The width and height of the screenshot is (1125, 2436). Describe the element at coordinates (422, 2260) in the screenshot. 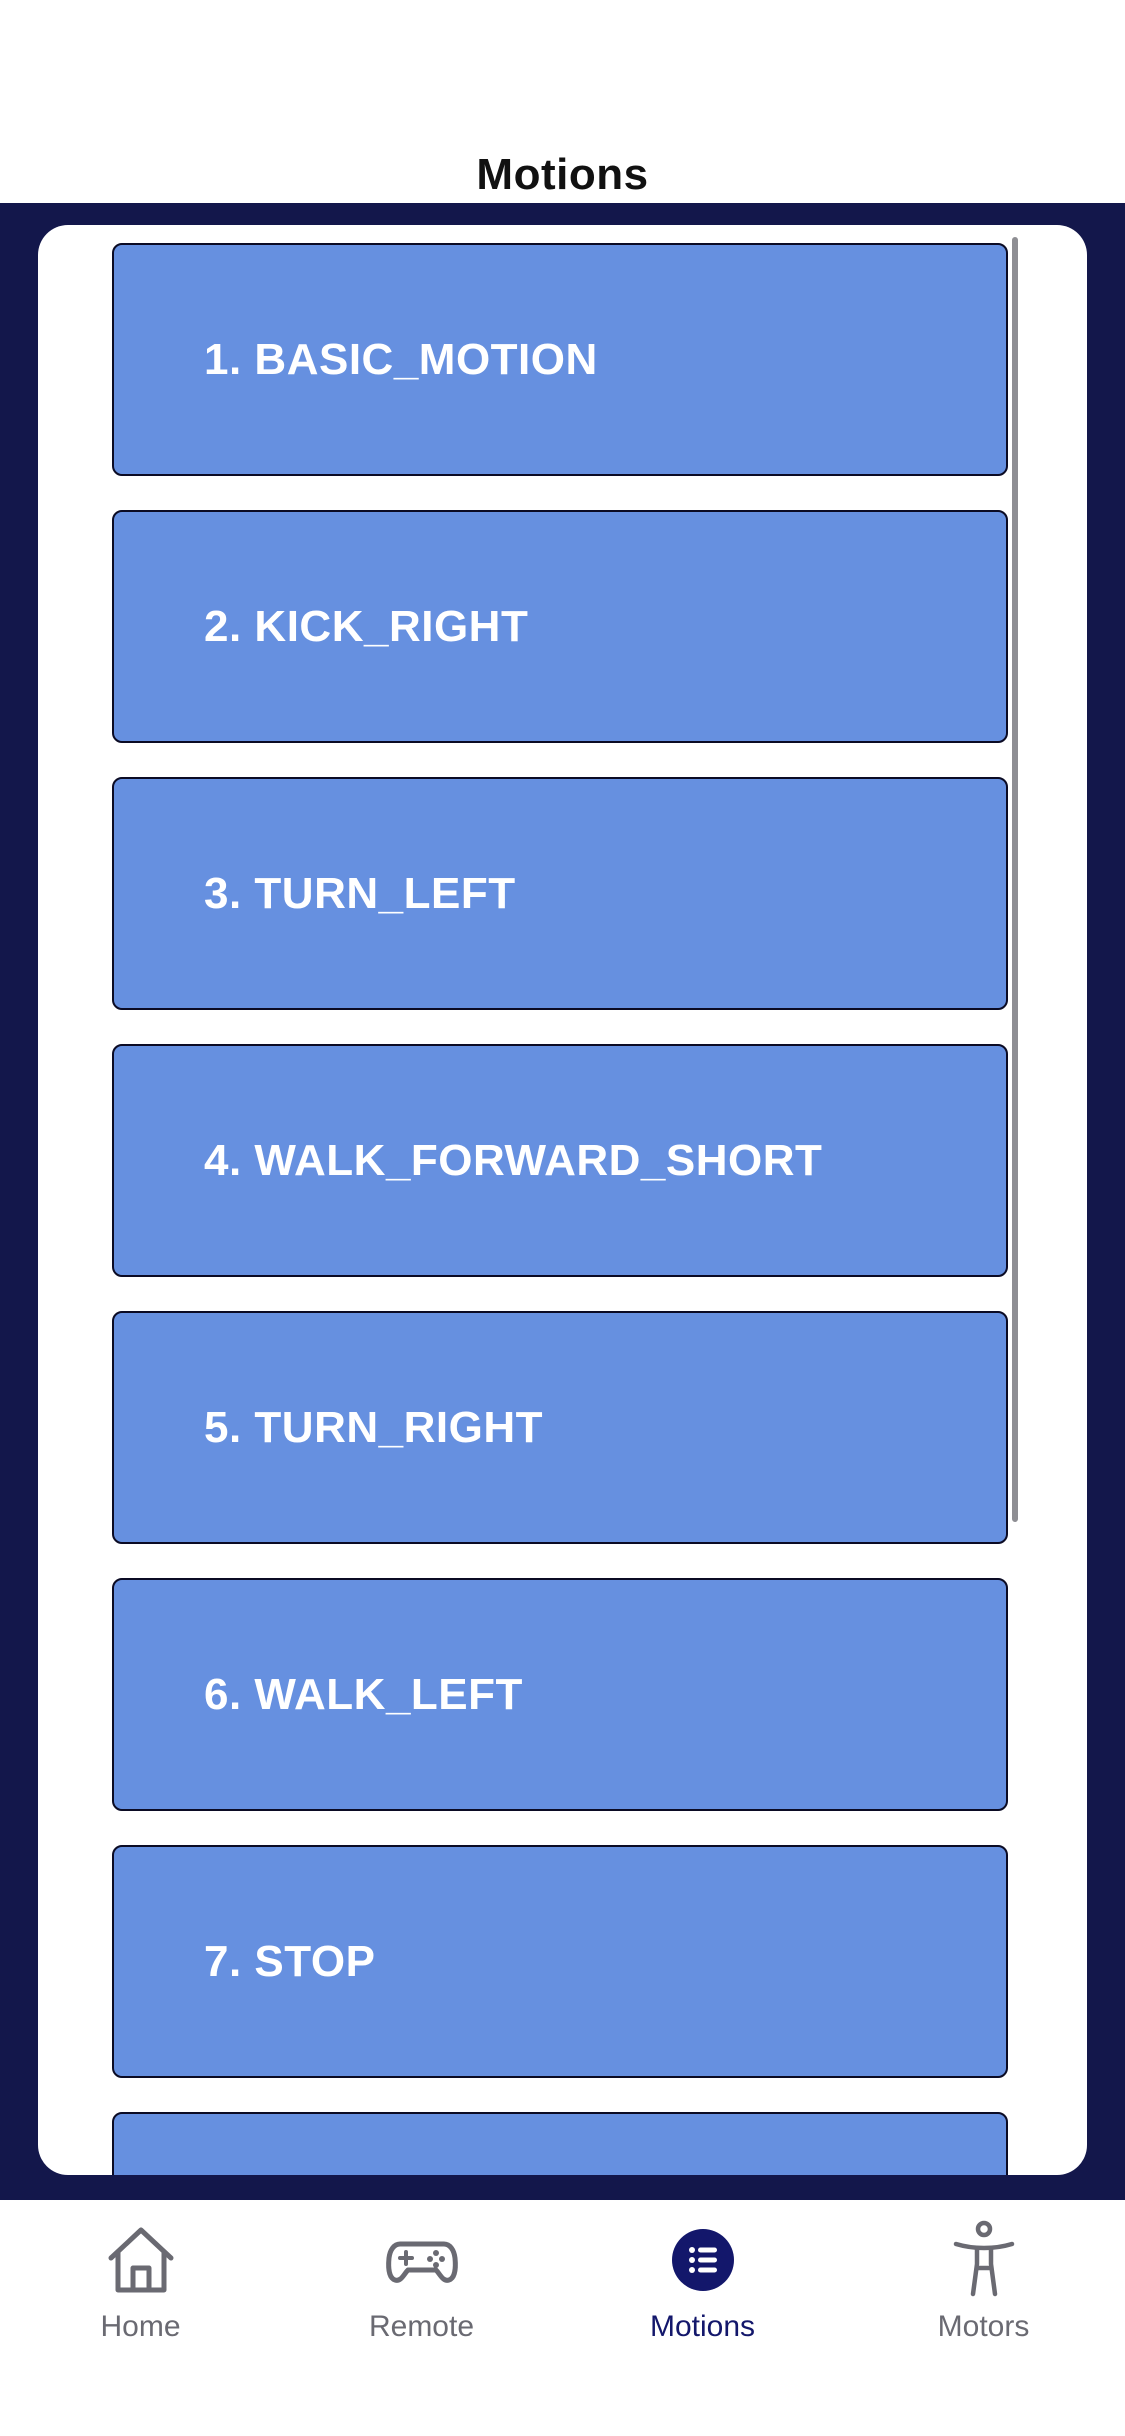

I see `gamepad-icon` at that location.